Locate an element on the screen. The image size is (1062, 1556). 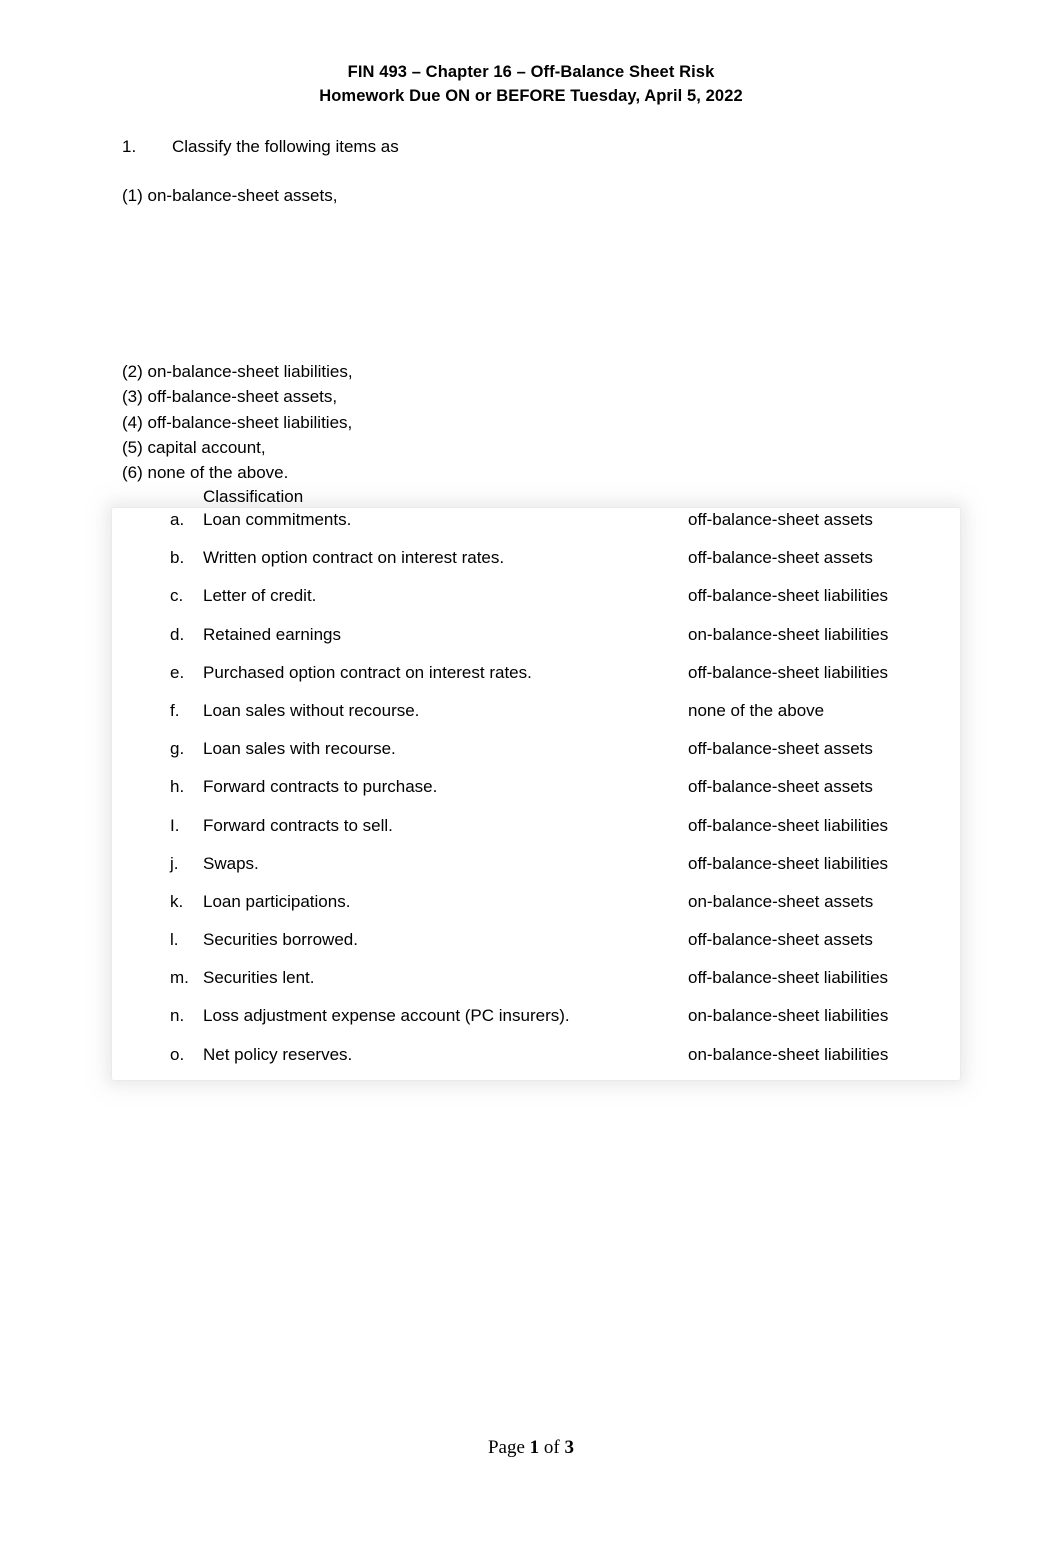
row-letter: f. is located at coordinates (175, 710).